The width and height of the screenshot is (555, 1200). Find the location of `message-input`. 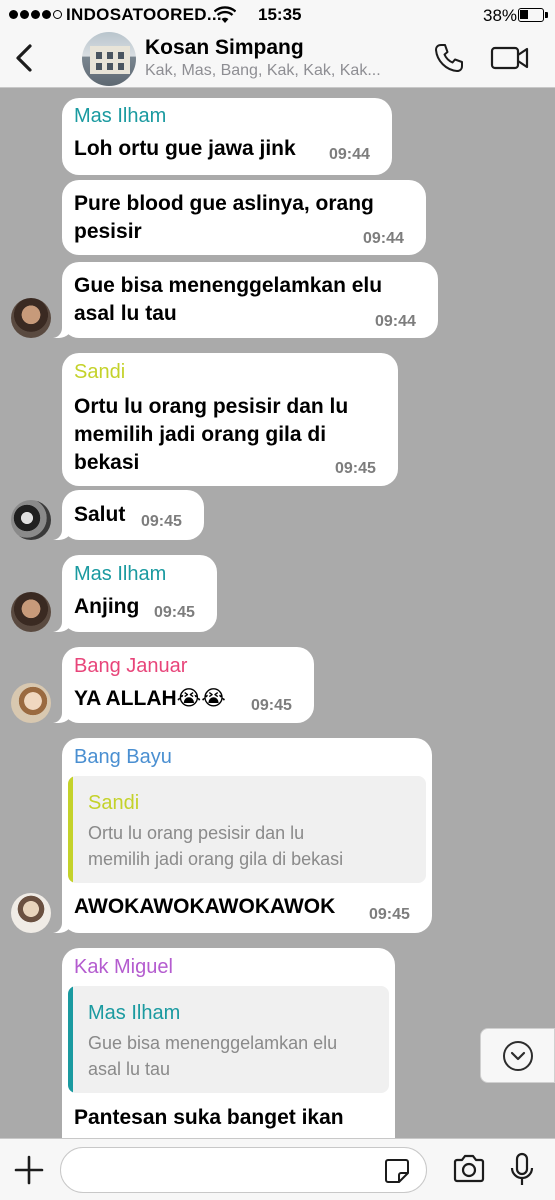

message-input is located at coordinates (243, 1170).